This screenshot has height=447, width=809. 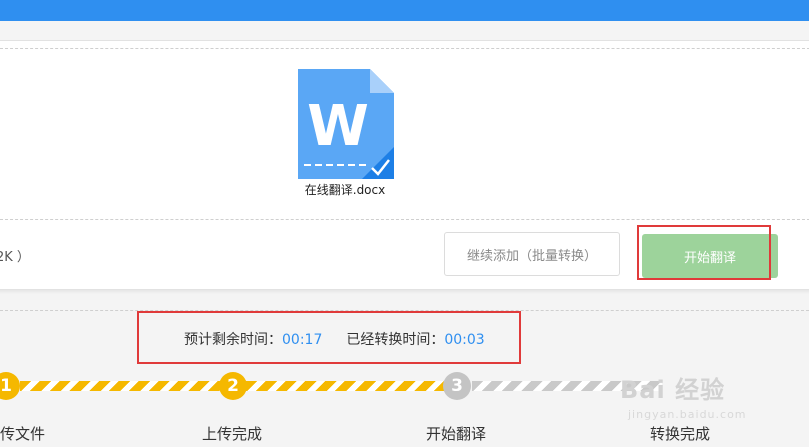 What do you see at coordinates (302, 340) in the screenshot?
I see `remaining-time-value: 00:17` at bounding box center [302, 340].